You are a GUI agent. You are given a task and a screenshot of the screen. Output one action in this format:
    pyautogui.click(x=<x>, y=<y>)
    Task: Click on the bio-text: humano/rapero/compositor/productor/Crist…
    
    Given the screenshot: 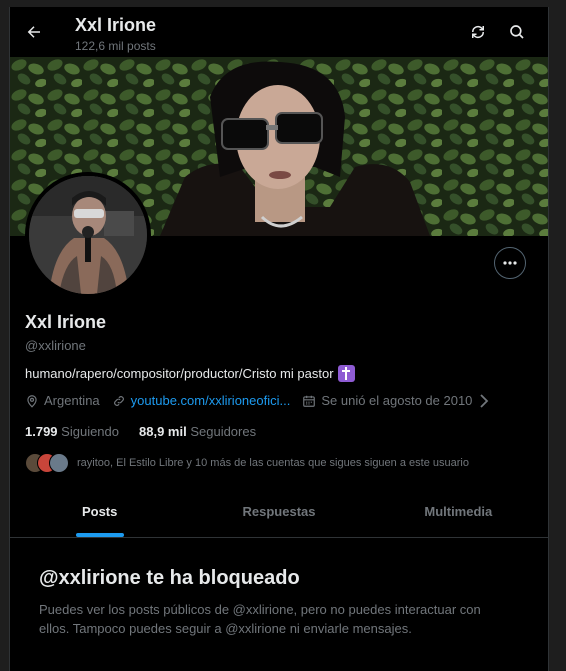 What is the action you would take?
    pyautogui.click(x=179, y=373)
    